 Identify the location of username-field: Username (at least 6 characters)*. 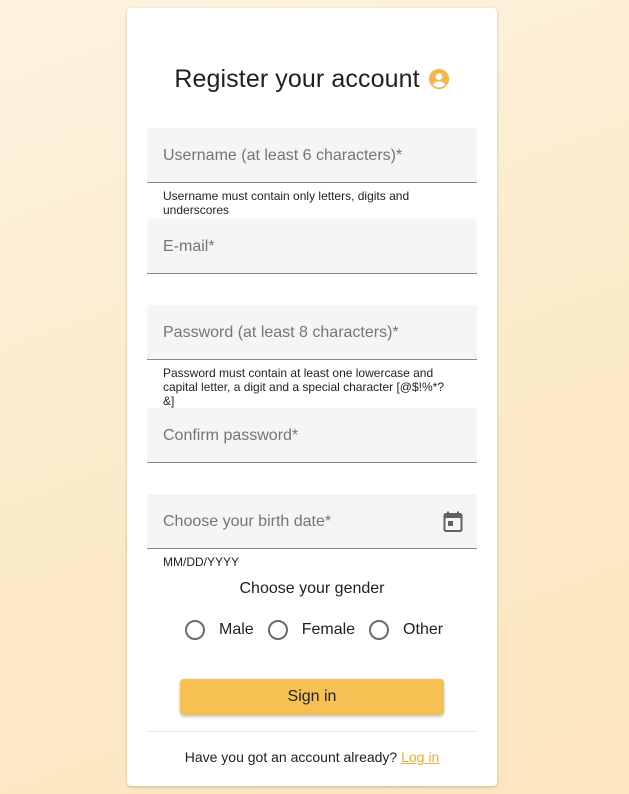
(312, 155).